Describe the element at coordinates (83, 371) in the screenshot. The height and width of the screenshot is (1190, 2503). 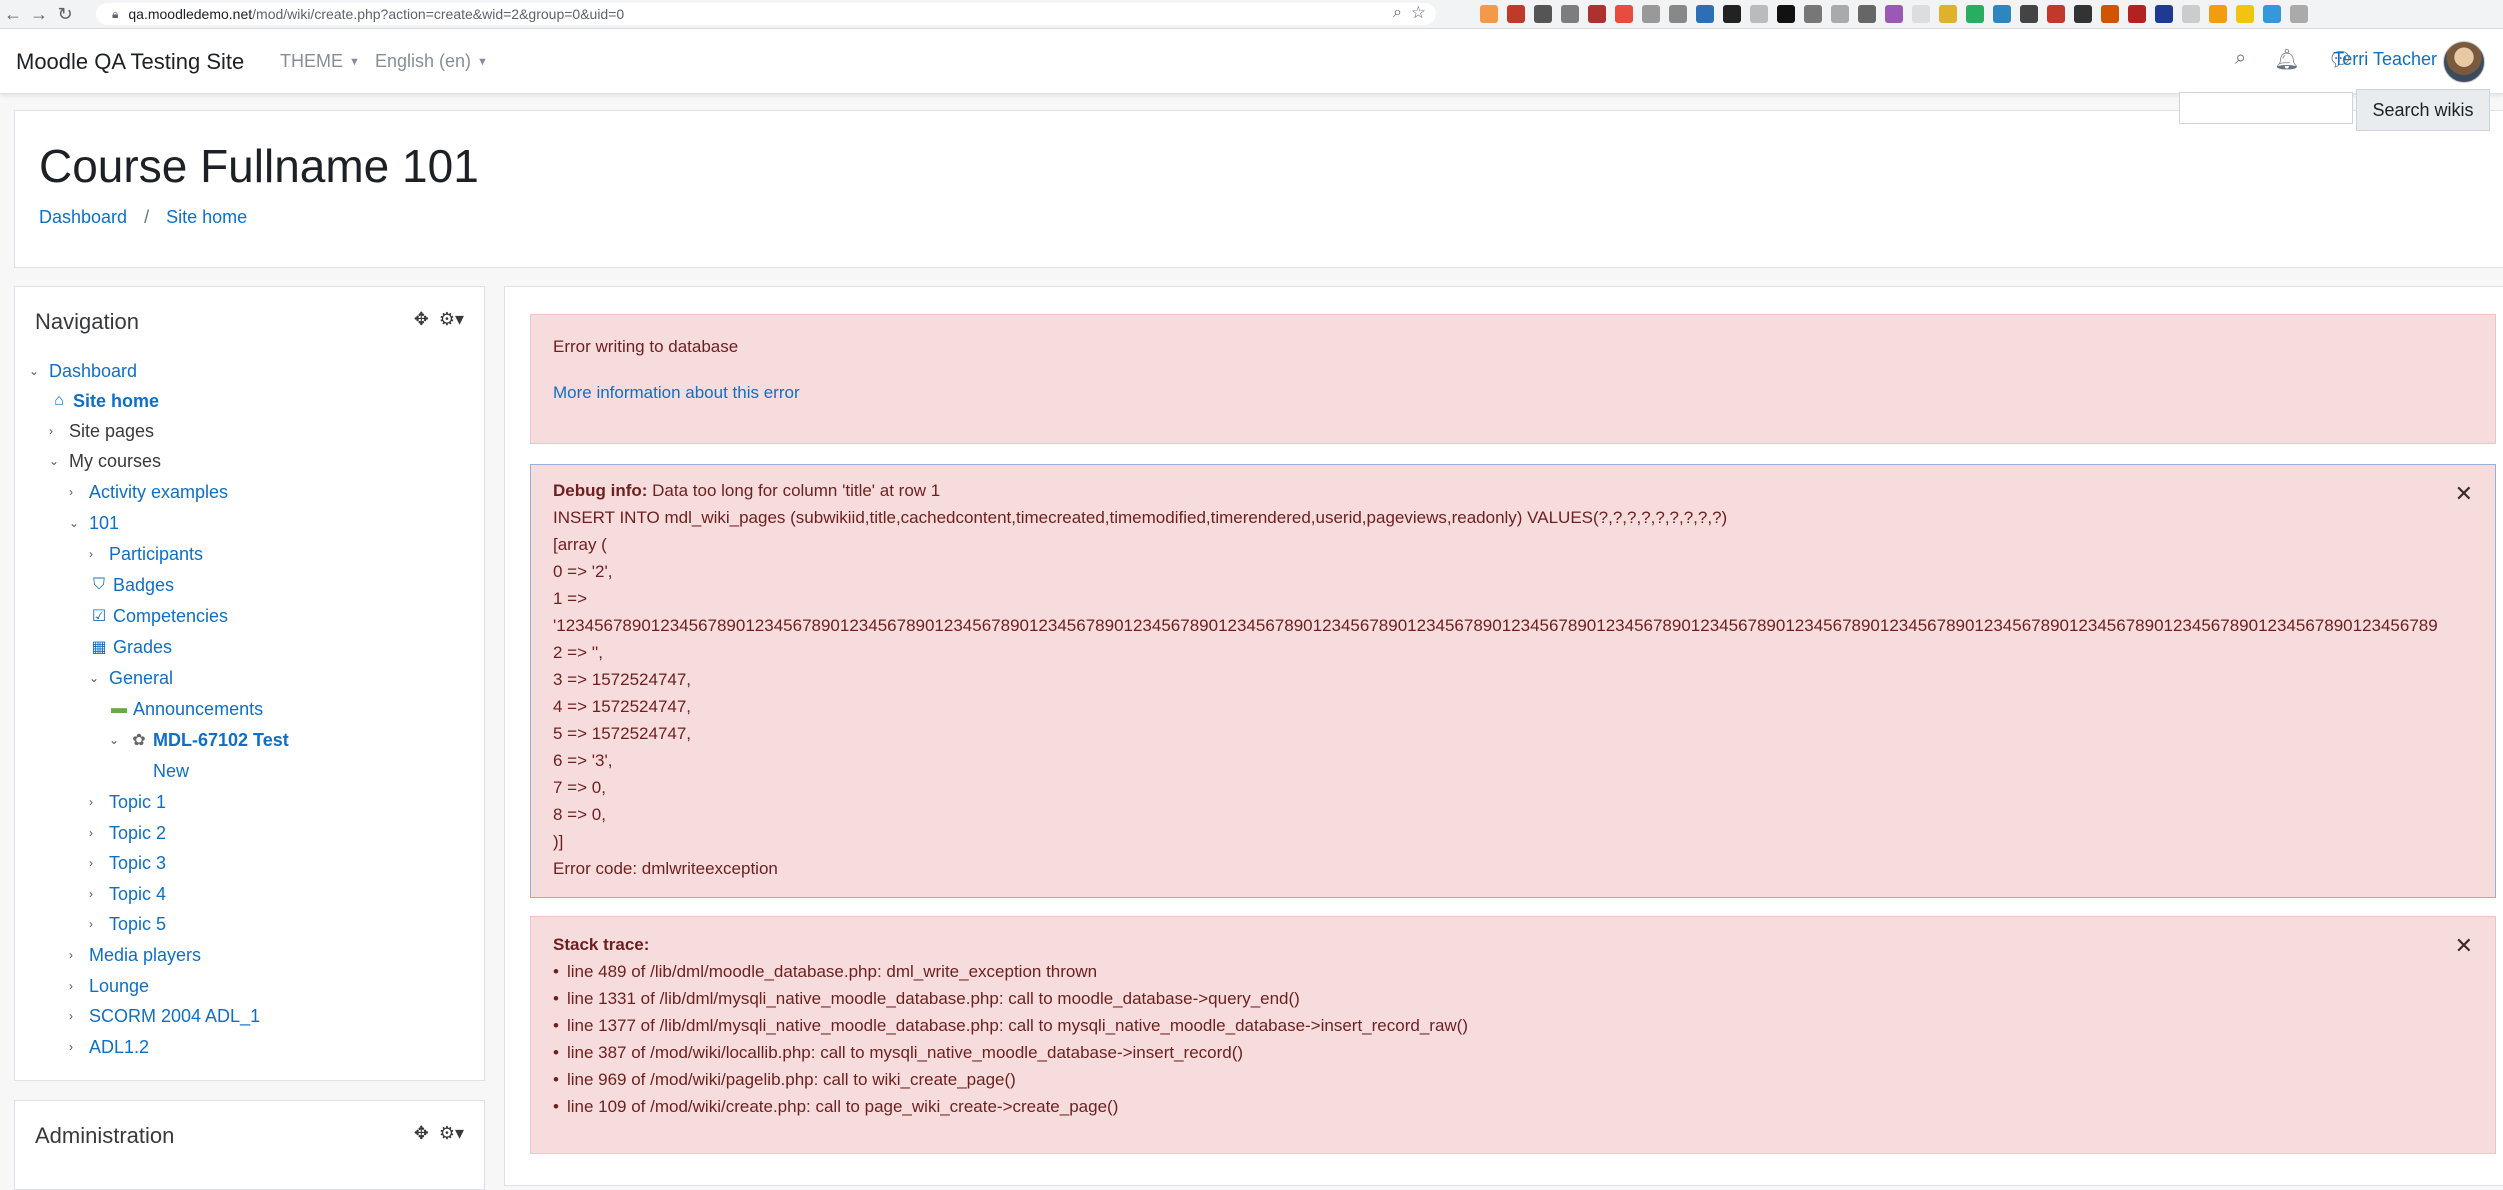
I see `nav-item-dashboard: ⌄ Dashboard` at that location.